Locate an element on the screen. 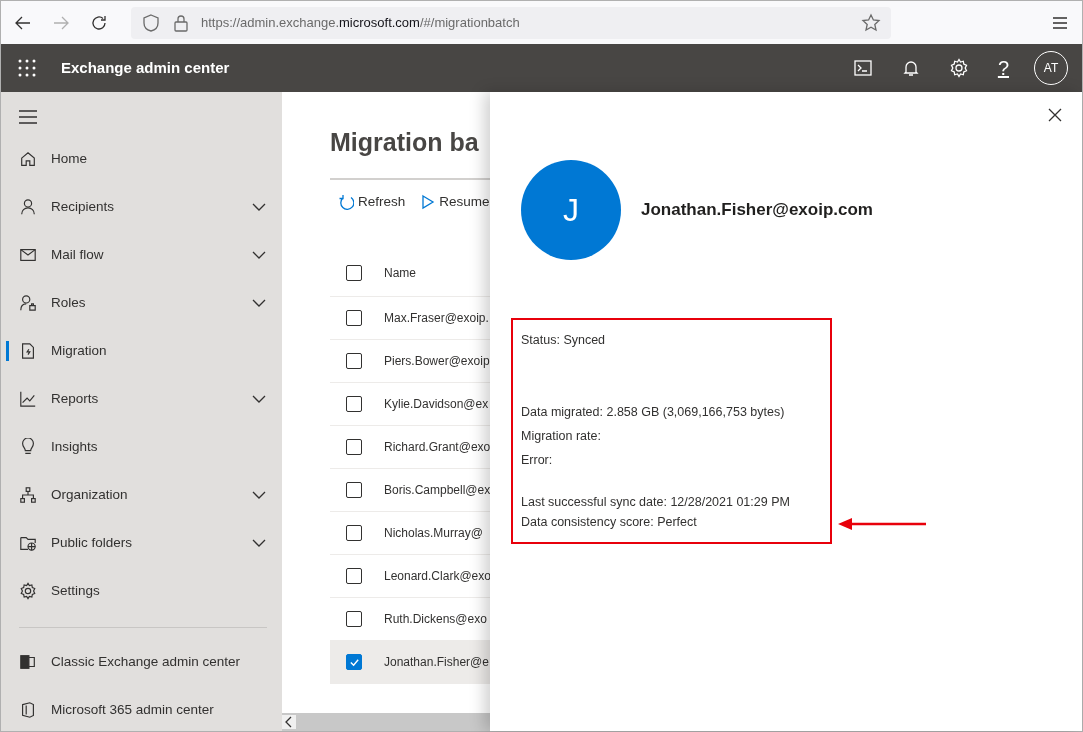 This screenshot has width=1083, height=732. sidebar-item: Organization is located at coordinates (141, 495).